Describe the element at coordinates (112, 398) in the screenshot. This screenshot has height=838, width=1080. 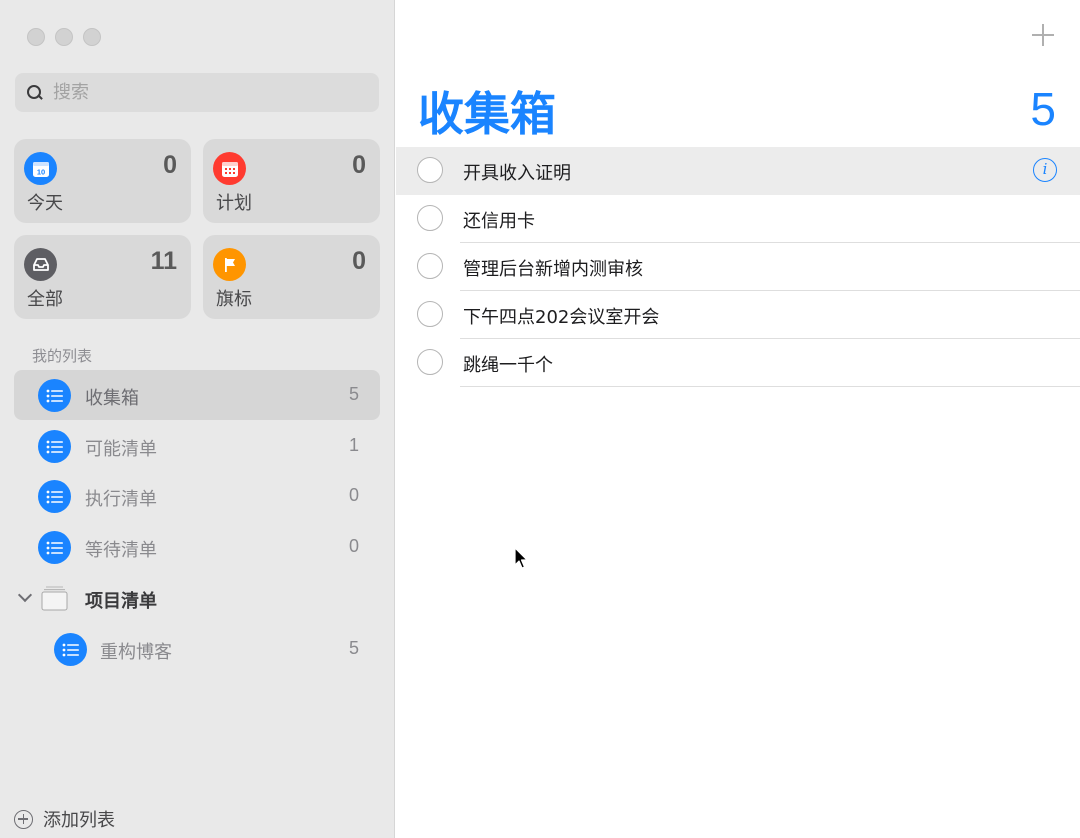
I see `list-name: 收集箱` at that location.